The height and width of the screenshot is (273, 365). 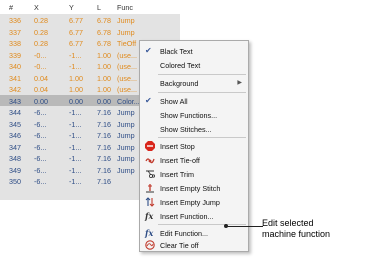 What do you see at coordinates (15, 89) in the screenshot?
I see `table-cell: 342` at bounding box center [15, 89].